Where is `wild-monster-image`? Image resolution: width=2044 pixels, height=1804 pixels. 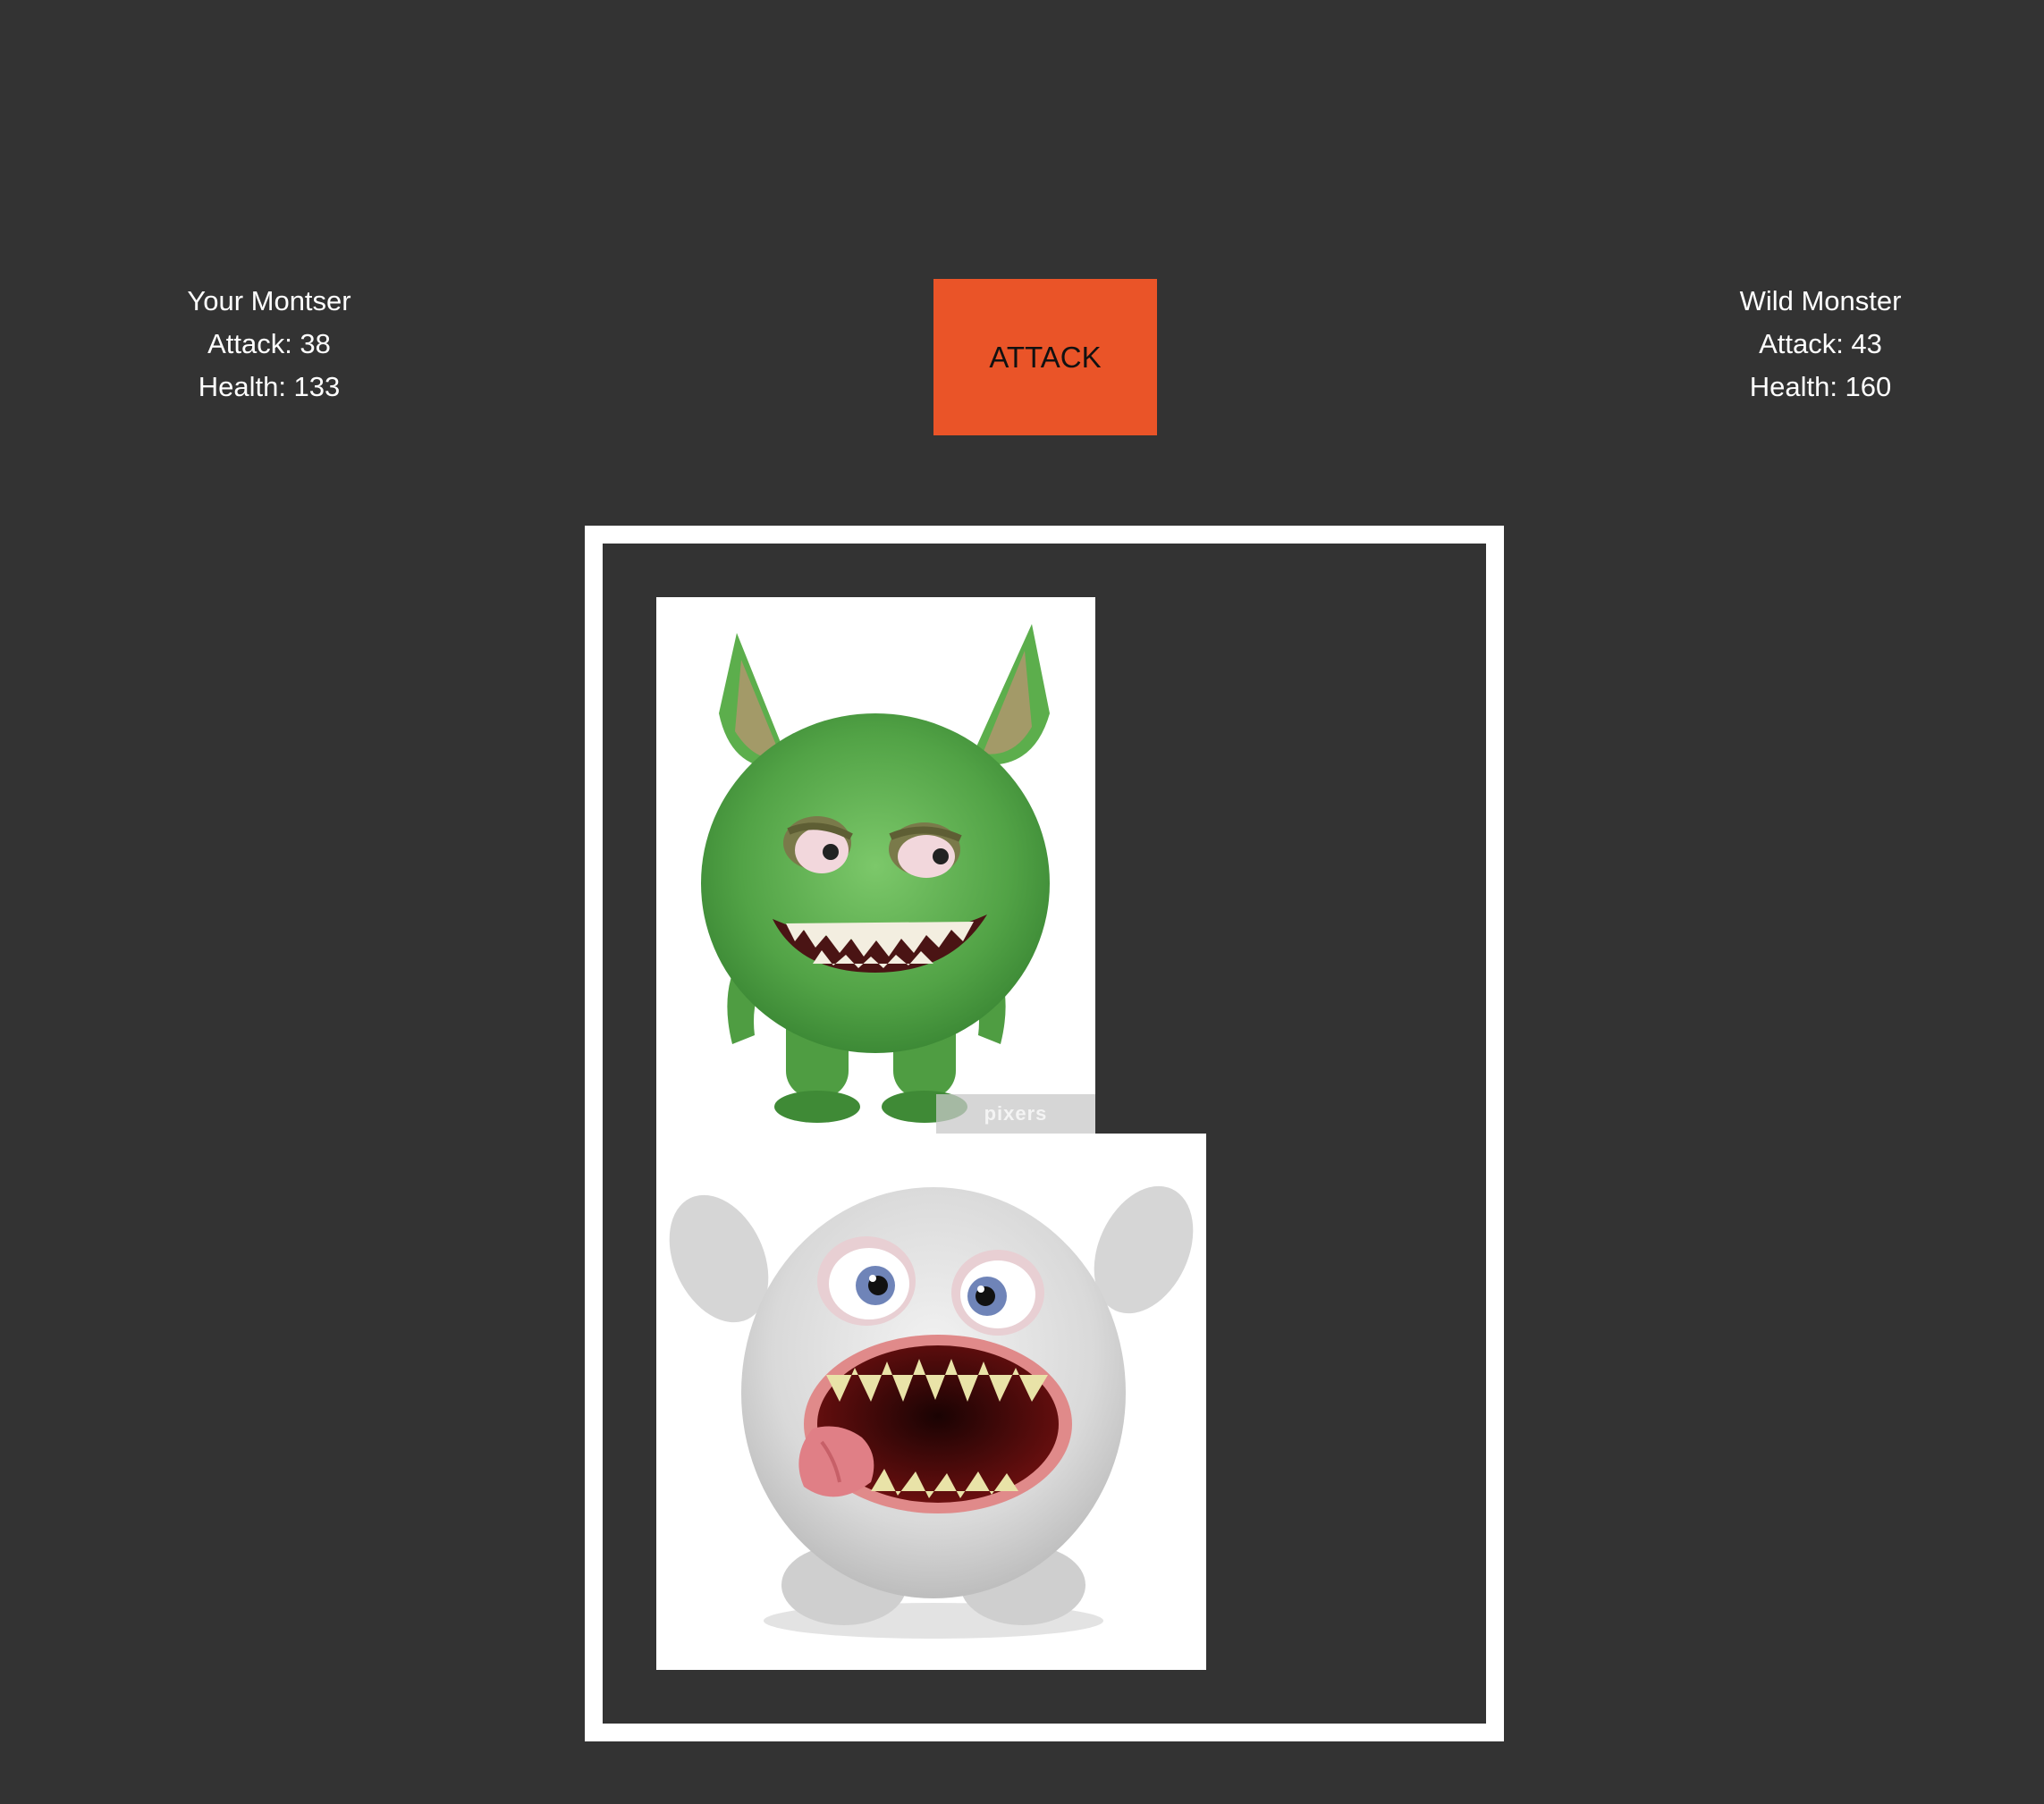 wild-monster-image is located at coordinates (931, 1402).